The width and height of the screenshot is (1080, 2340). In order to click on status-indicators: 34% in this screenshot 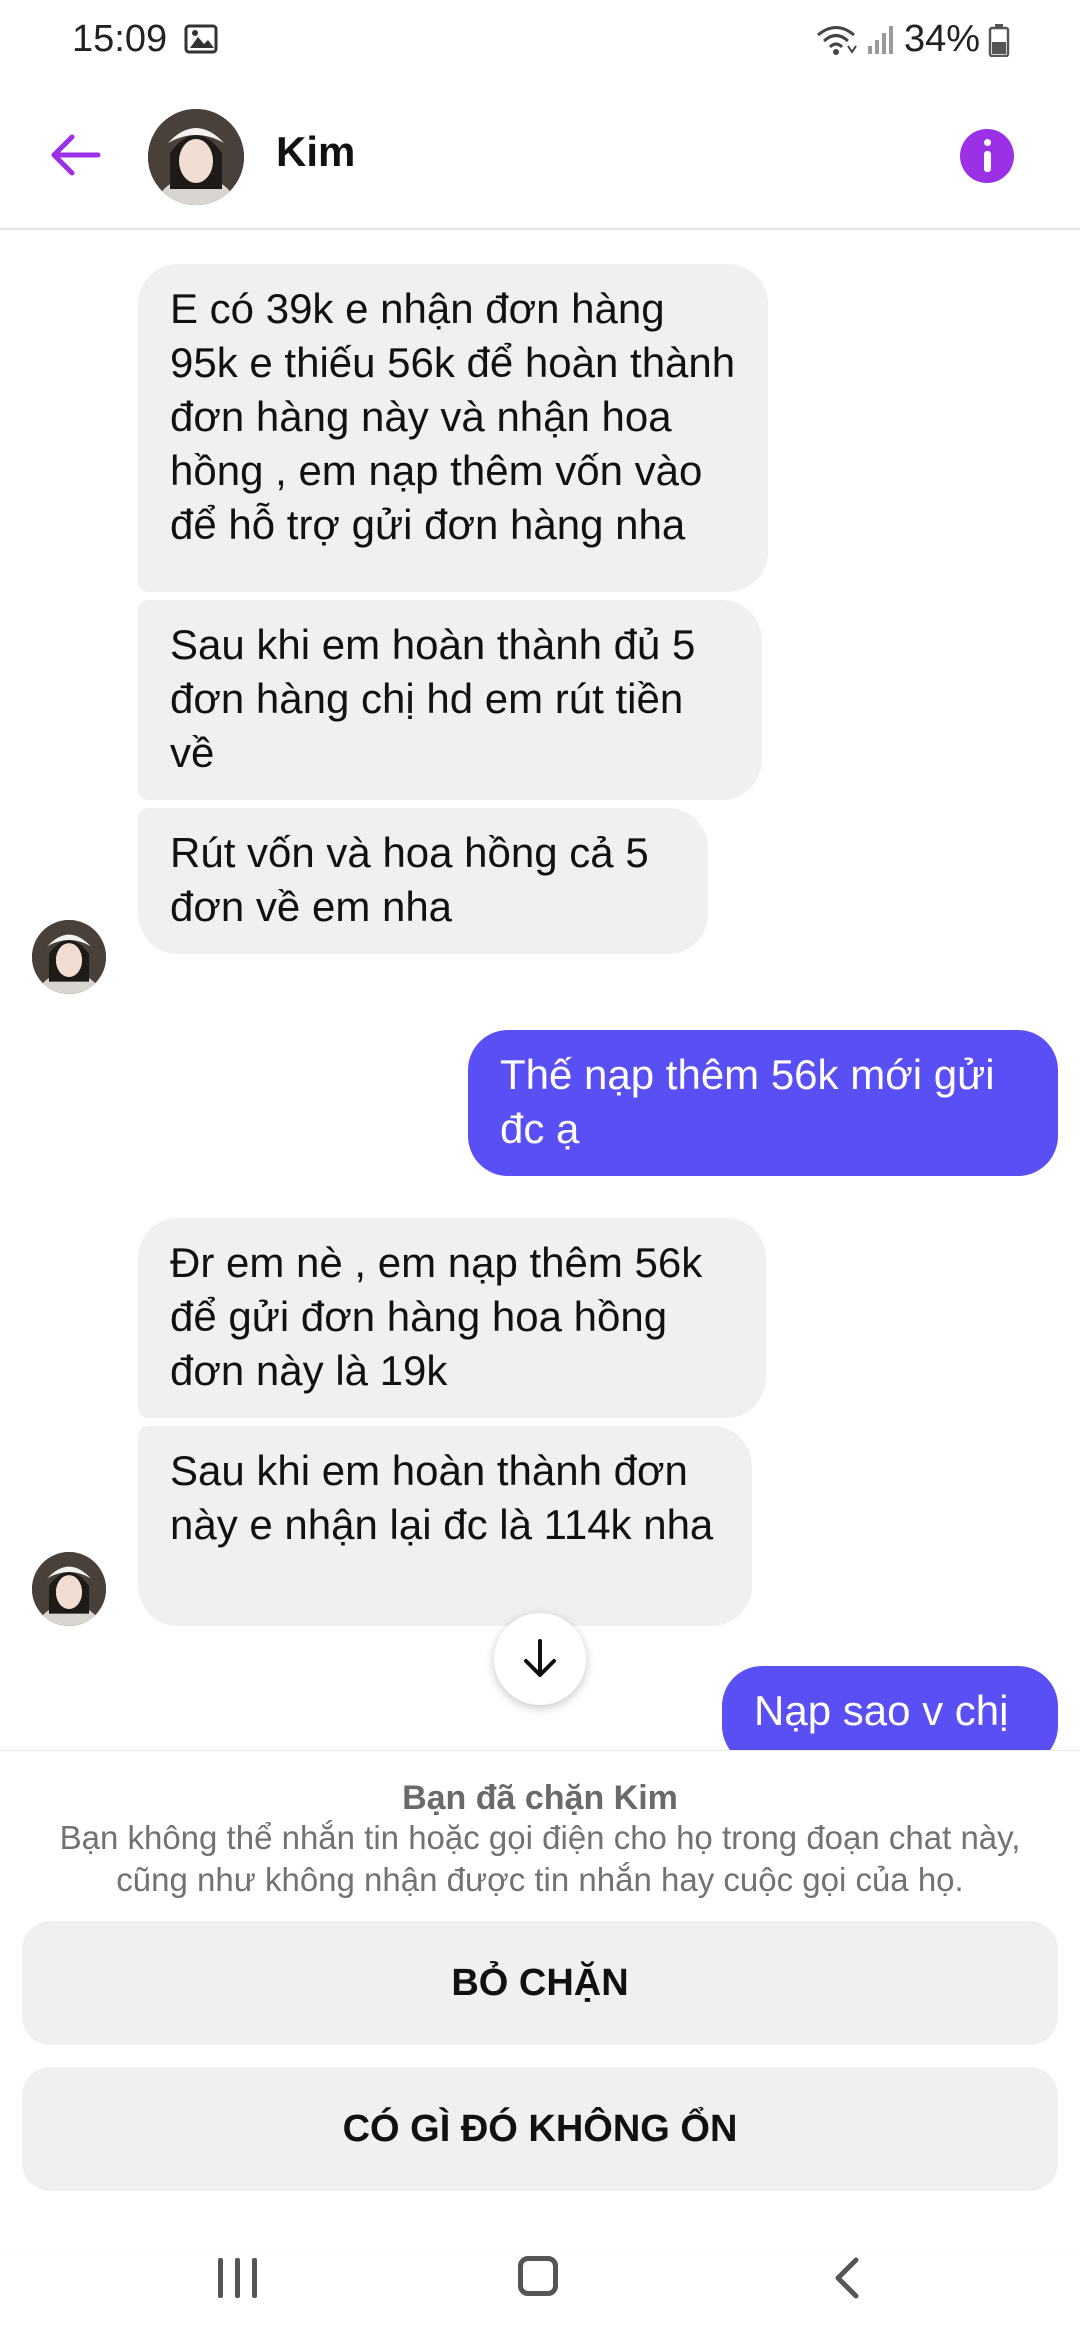, I will do `click(912, 39)`.